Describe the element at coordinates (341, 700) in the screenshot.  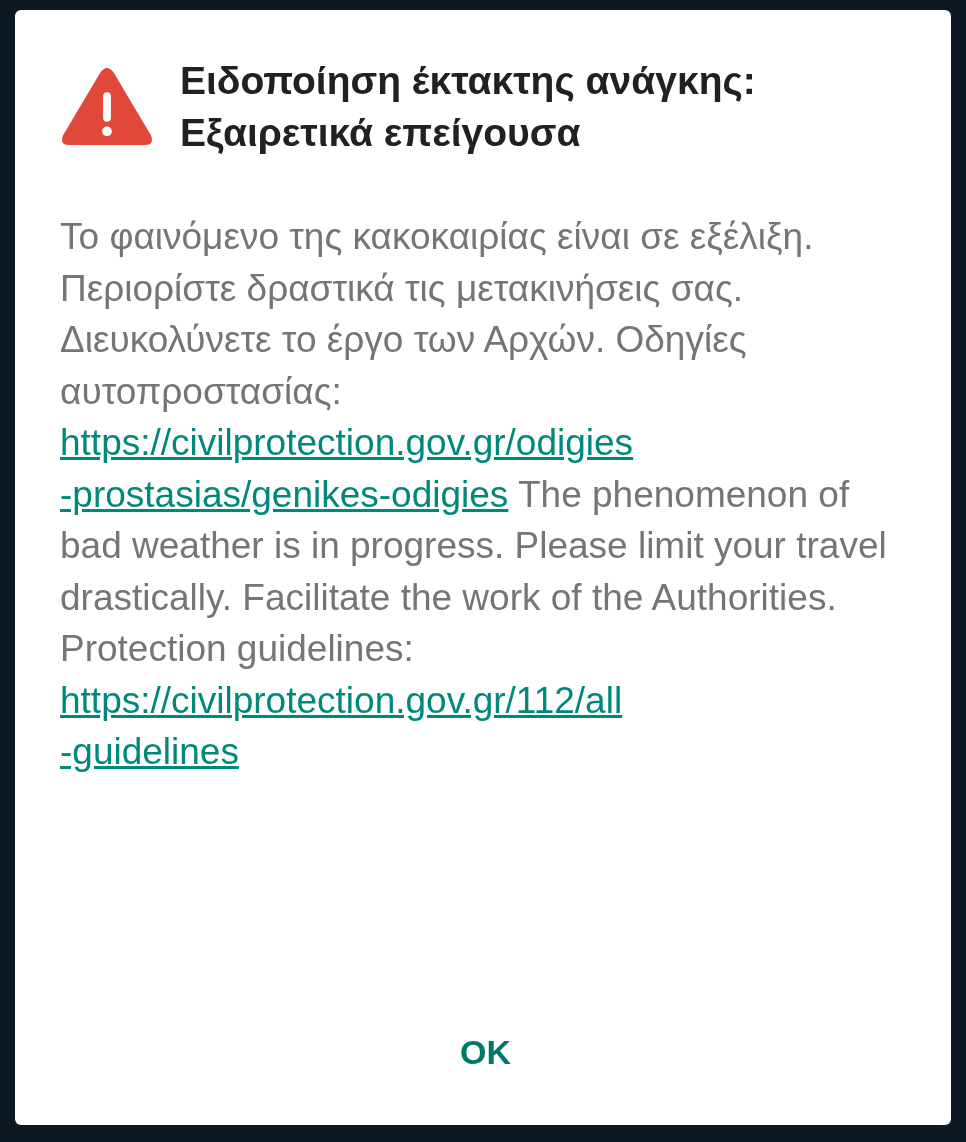
I see `link: https://civilprotection.gov.gr/112/all` at that location.